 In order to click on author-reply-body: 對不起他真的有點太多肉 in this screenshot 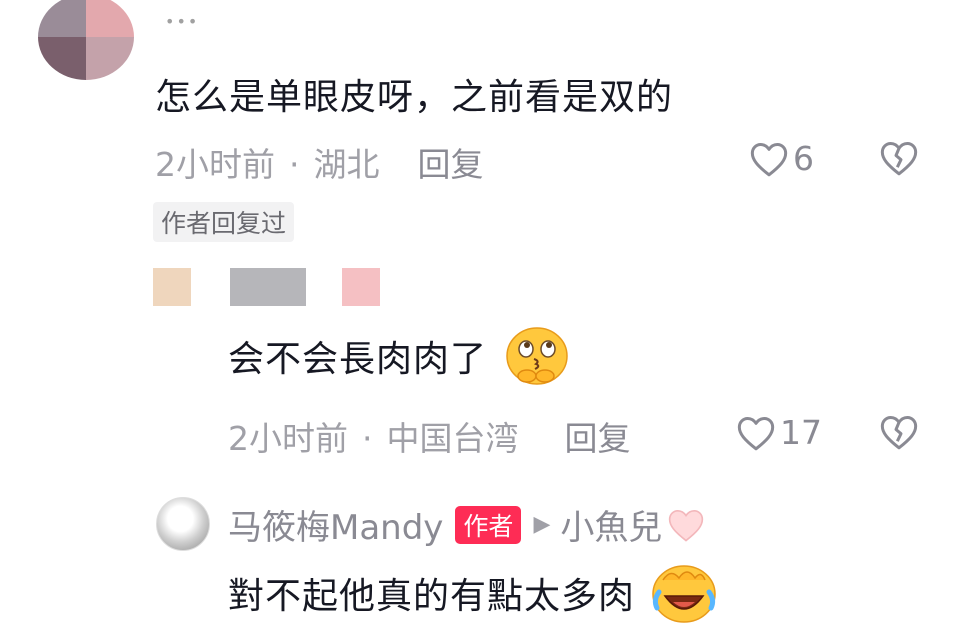, I will do `click(432, 596)`.